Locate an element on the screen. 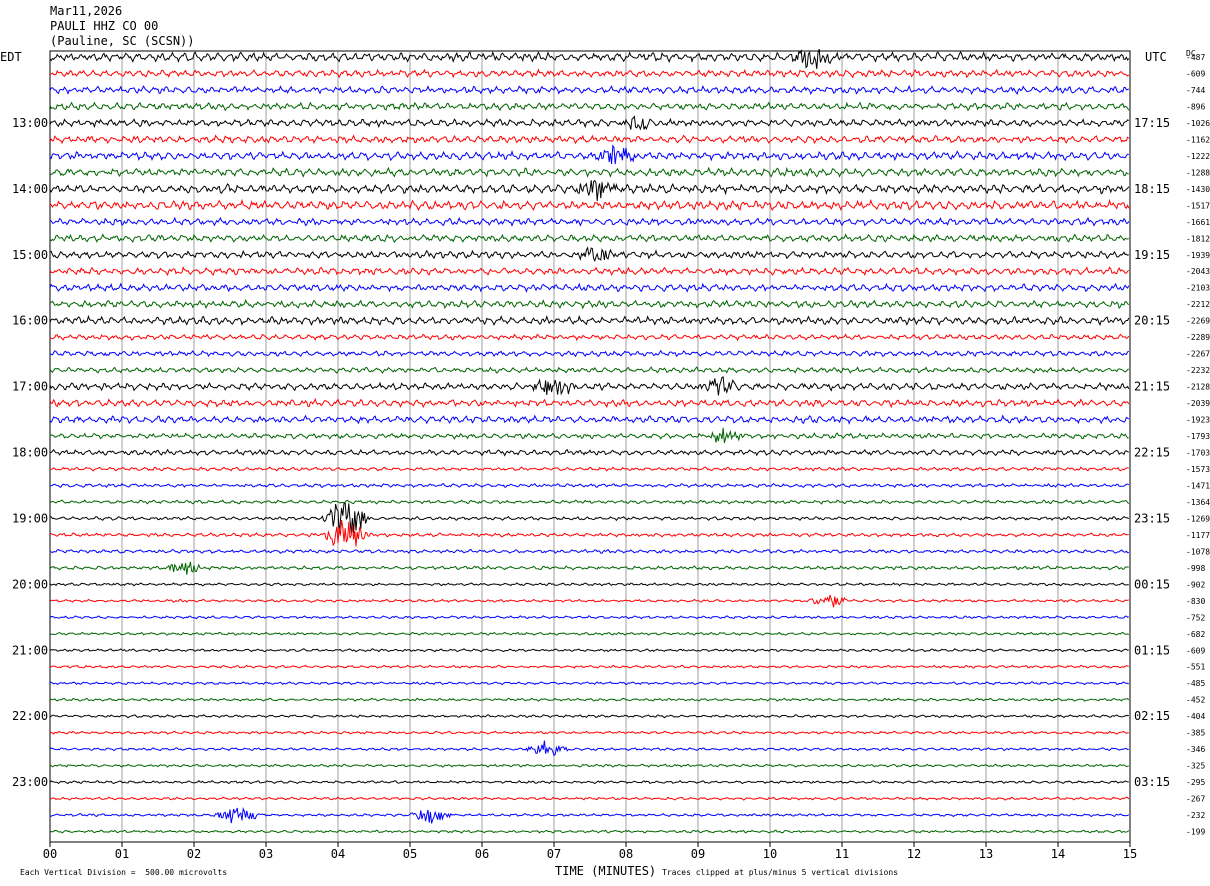 The height and width of the screenshot is (886, 1210). dc-offset-label: -2103 is located at coordinates (1198, 288).